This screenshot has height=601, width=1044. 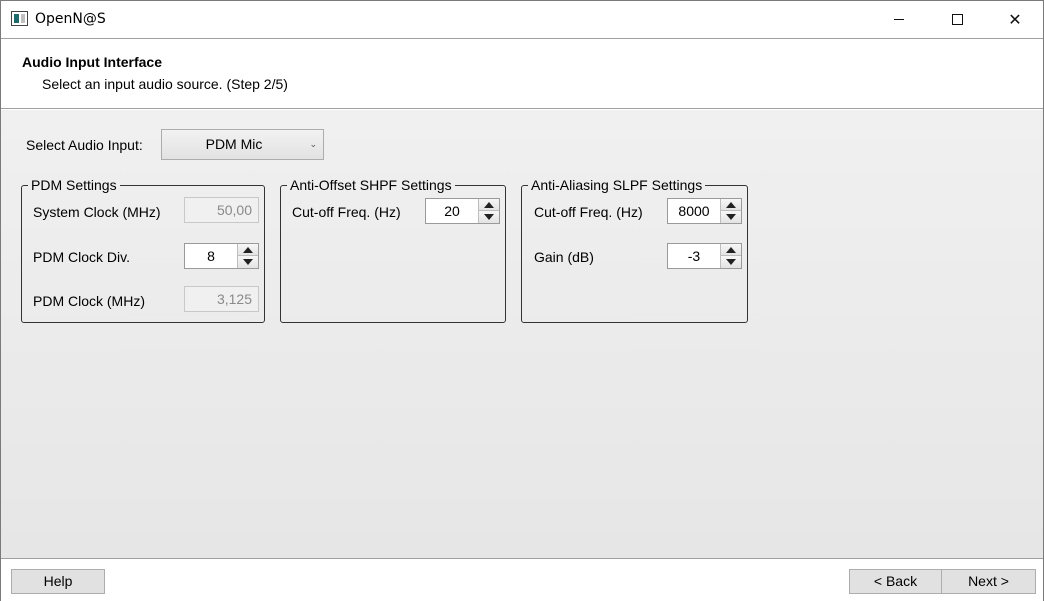 What do you see at coordinates (694, 256) in the screenshot?
I see `gain-value: -3` at bounding box center [694, 256].